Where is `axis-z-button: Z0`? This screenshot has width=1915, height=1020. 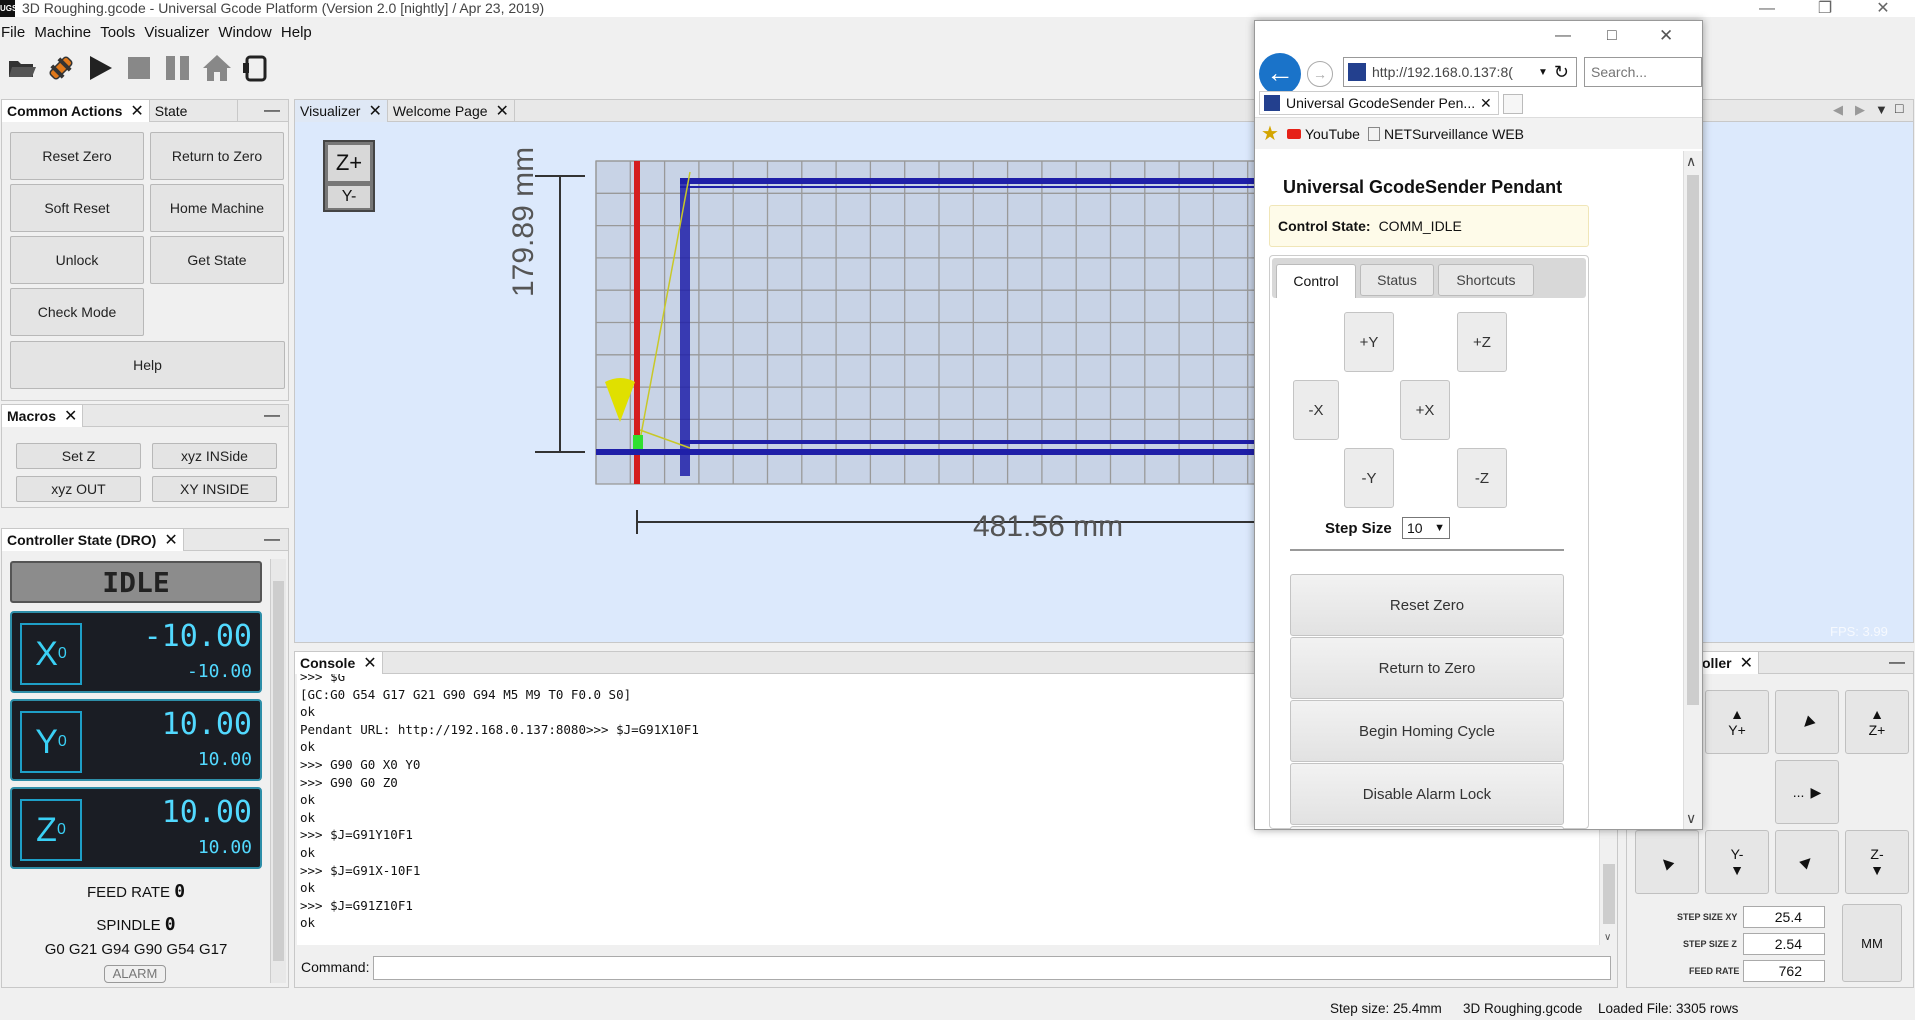 axis-z-button: Z0 is located at coordinates (51, 830).